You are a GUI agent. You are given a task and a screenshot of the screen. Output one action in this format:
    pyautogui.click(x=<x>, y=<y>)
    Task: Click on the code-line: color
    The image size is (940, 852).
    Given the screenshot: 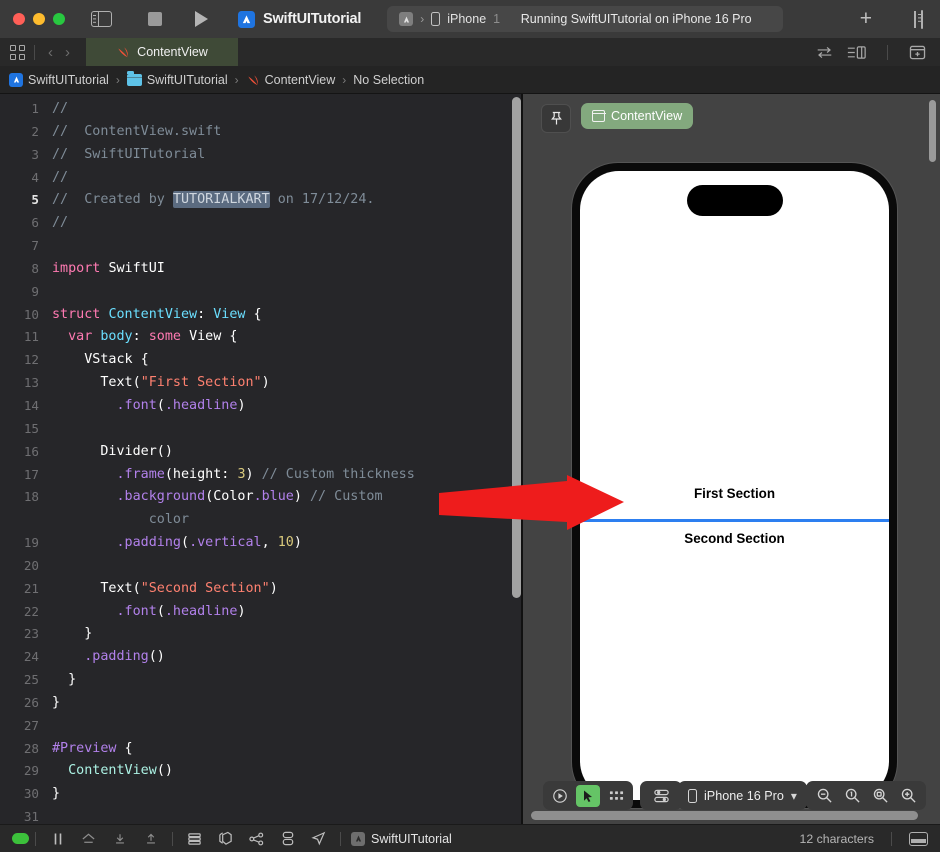 What is the action you would take?
    pyautogui.click(x=260, y=520)
    